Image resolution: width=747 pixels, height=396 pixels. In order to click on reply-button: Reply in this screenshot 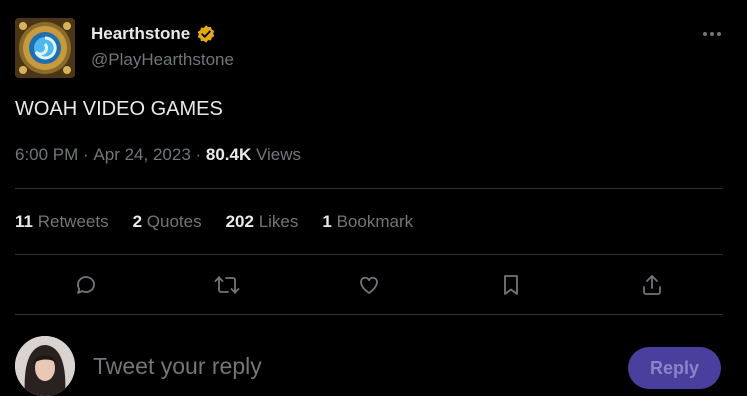, I will do `click(674, 368)`.